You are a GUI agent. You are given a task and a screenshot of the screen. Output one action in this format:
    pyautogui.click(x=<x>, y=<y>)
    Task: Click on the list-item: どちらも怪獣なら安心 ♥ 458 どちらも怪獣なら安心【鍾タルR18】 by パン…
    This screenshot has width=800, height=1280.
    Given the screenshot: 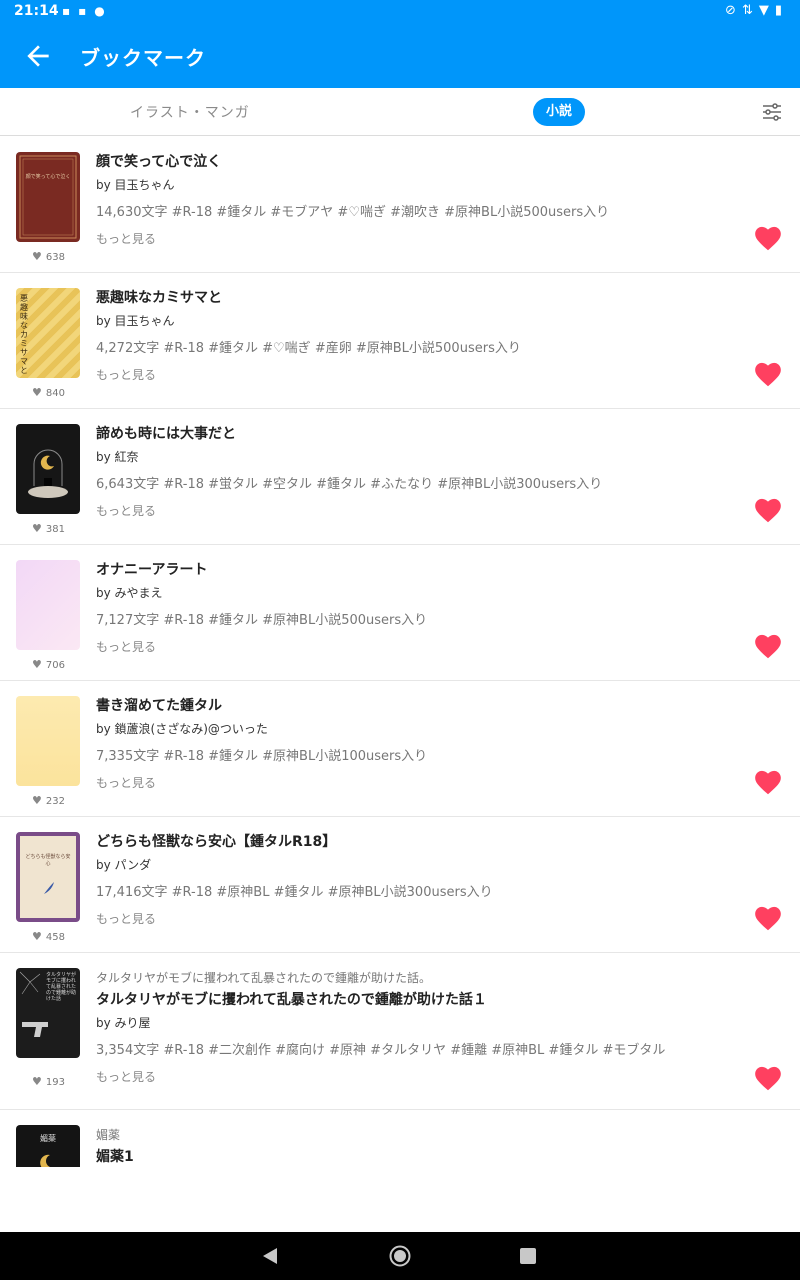 What is the action you would take?
    pyautogui.click(x=400, y=885)
    